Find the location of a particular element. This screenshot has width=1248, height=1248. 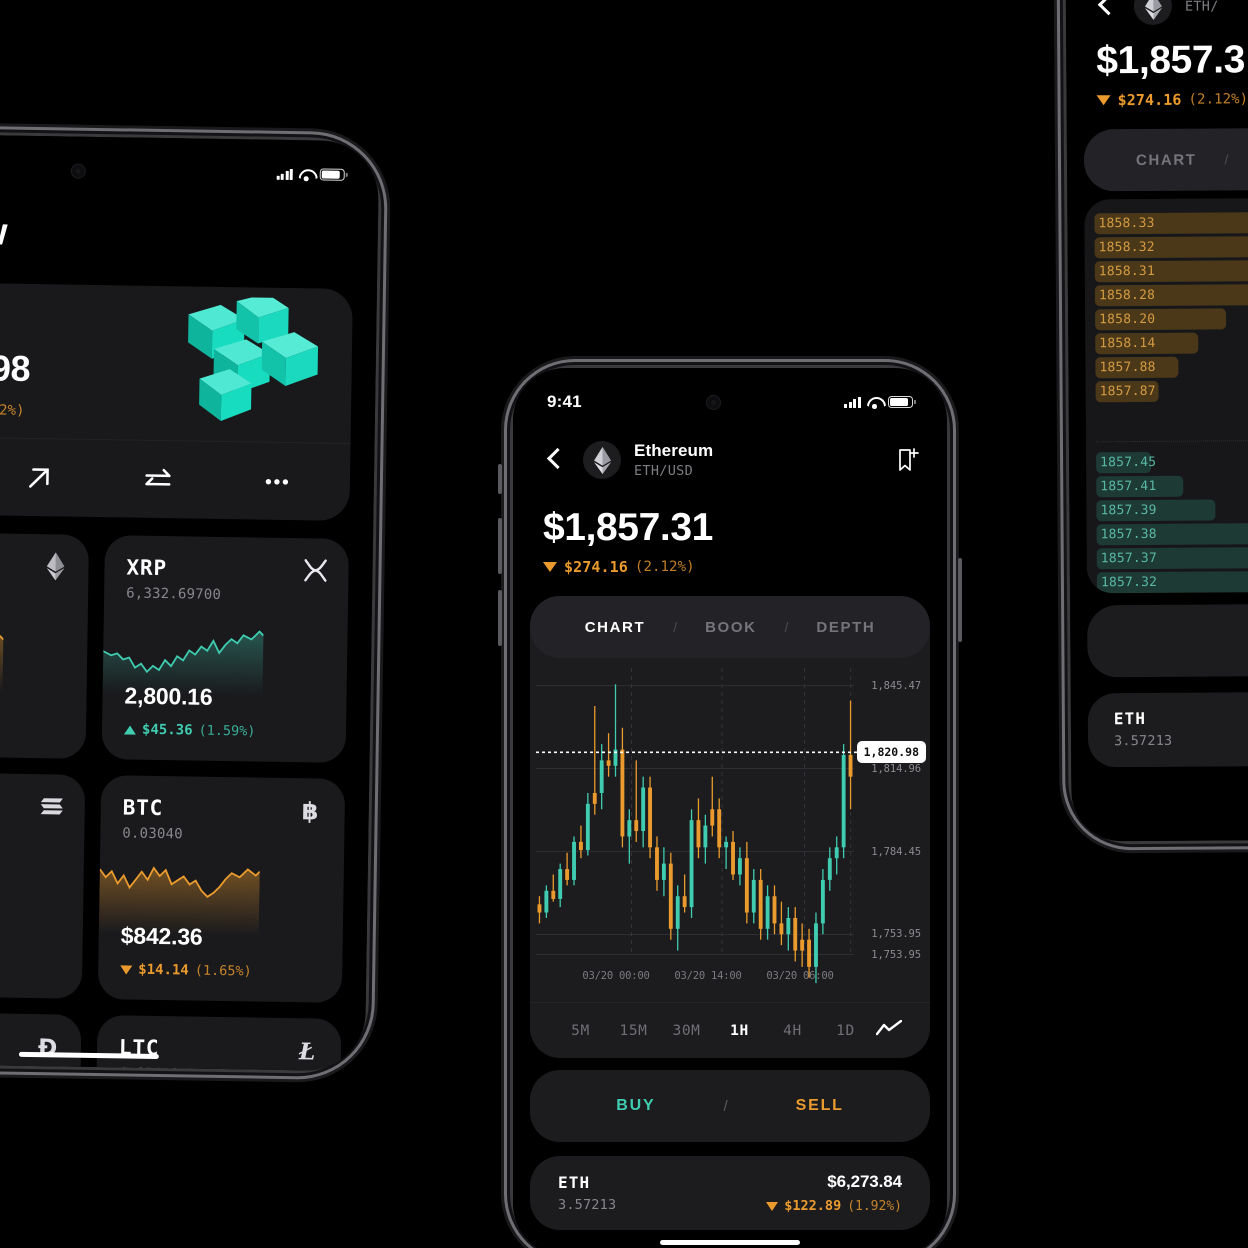

order-book-buy-row: 1857.38 is located at coordinates (1167, 534).